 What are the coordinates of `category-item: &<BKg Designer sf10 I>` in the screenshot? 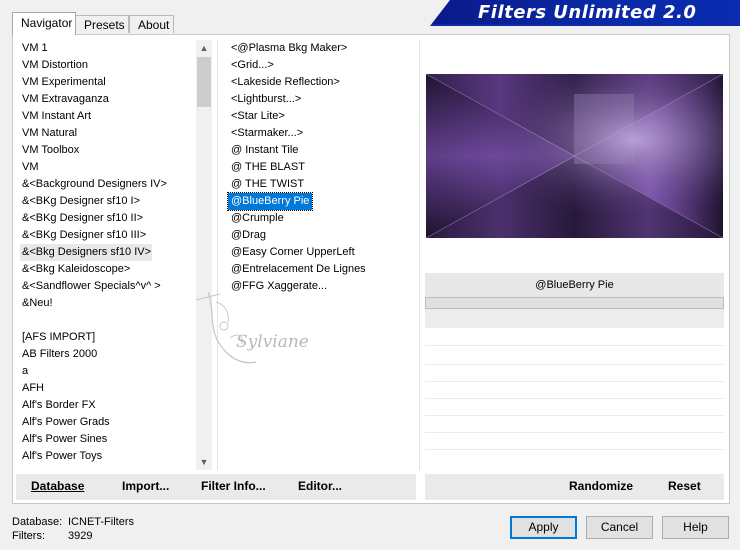 It's located at (108, 201).